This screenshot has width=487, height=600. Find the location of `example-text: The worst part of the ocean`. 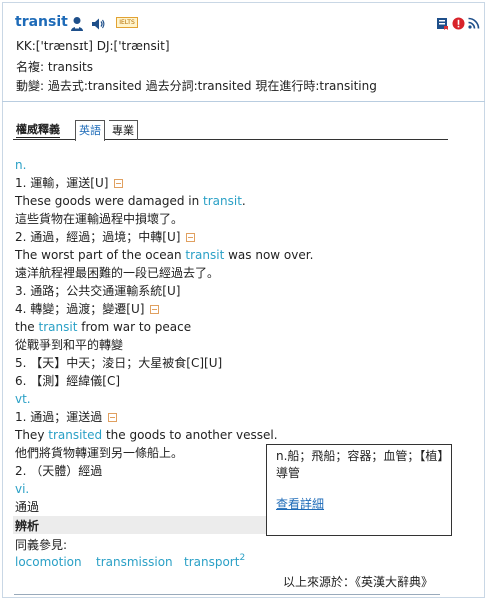

example-text: The worst part of the ocean is located at coordinates (100, 255).